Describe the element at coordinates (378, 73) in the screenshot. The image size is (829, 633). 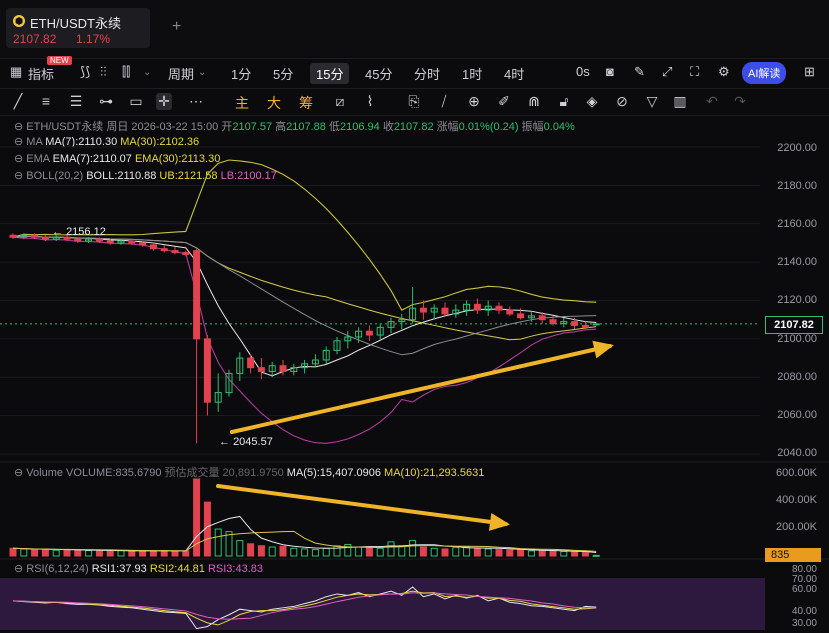
I see `interval-45m: 45分` at that location.